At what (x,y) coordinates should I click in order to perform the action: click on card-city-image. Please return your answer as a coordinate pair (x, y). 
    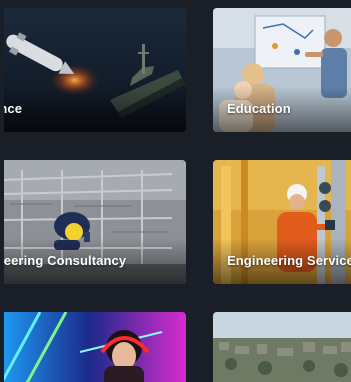
    Looking at the image, I should click on (282, 347).